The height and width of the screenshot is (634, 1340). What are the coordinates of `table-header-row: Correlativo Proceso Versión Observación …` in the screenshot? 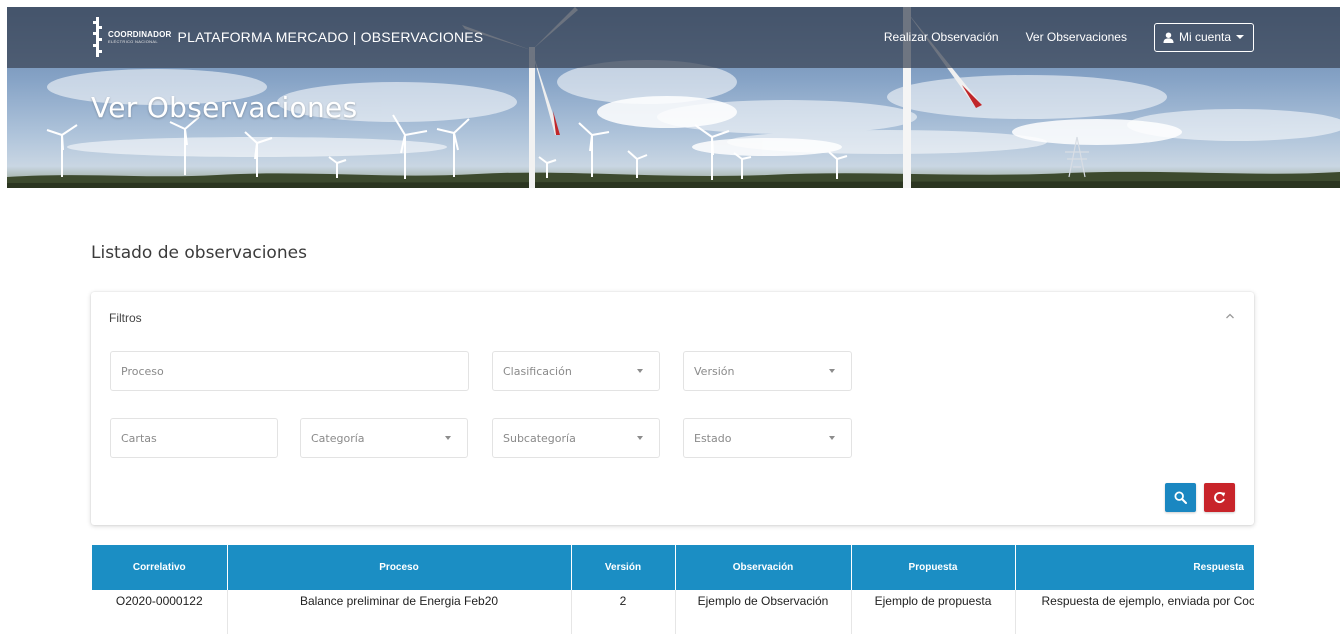 It's located at (673, 567).